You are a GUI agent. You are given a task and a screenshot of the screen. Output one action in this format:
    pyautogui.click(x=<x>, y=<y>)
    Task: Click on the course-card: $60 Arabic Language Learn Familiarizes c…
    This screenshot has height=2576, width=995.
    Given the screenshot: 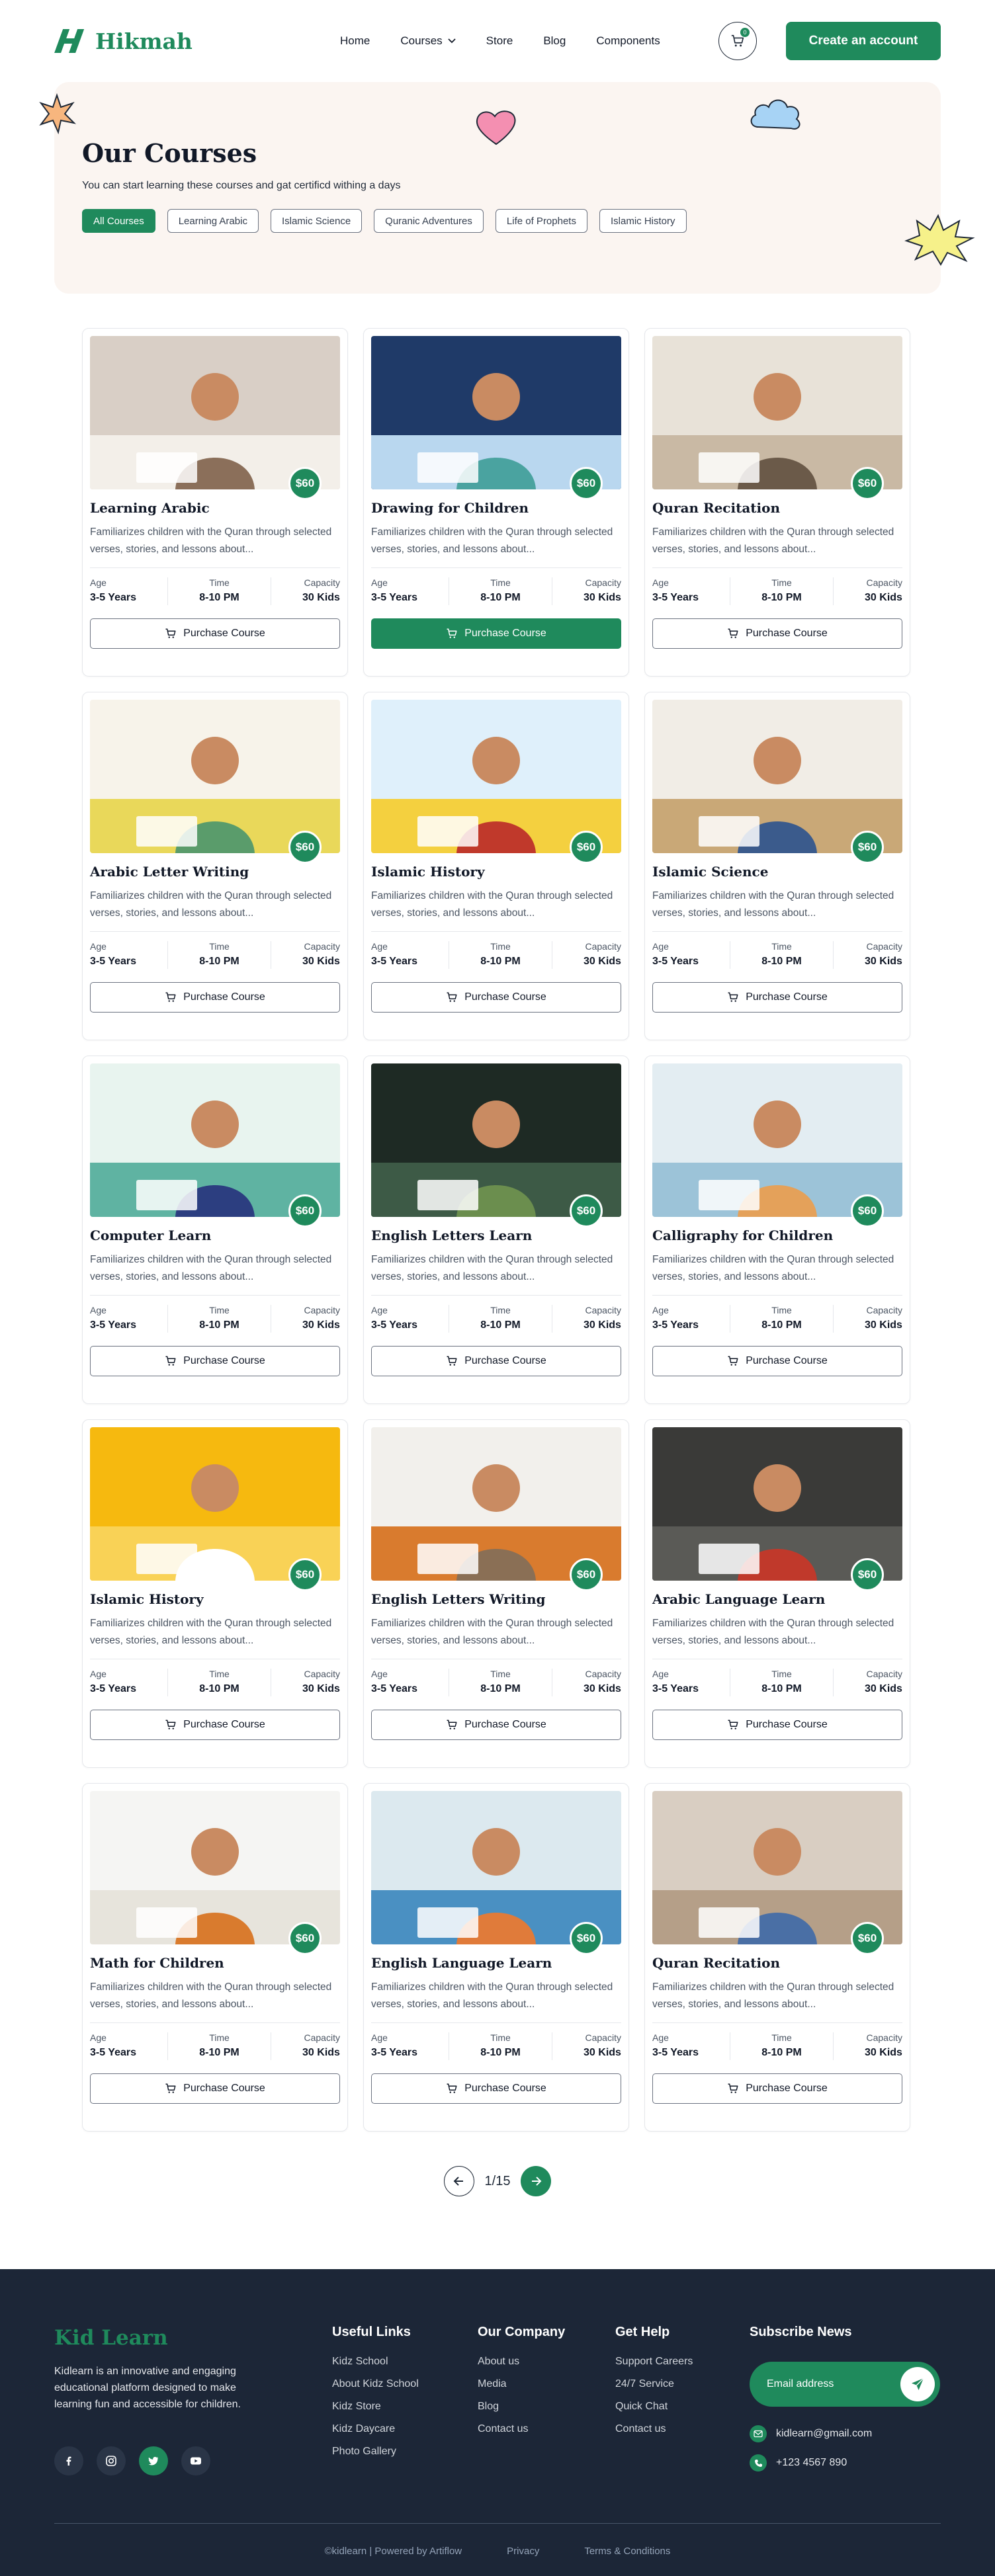 What is the action you would take?
    pyautogui.click(x=777, y=1593)
    